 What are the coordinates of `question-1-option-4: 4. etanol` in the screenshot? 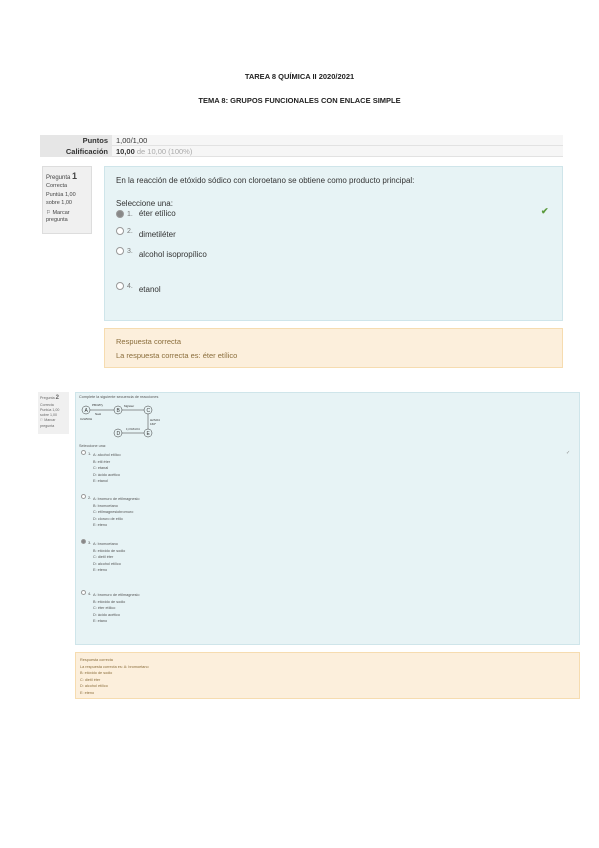 It's located at (138, 287).